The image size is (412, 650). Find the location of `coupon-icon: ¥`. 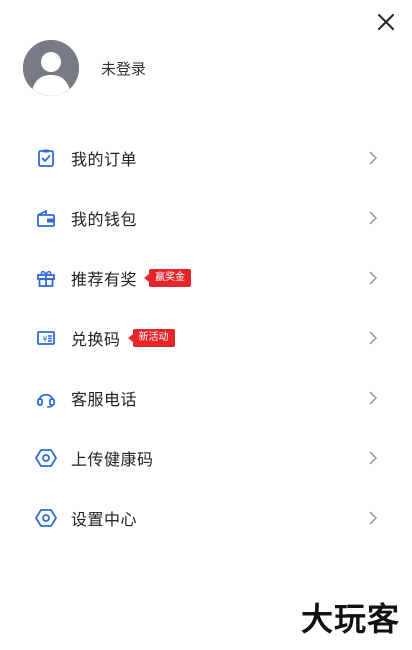

coupon-icon: ¥ is located at coordinates (46, 338).